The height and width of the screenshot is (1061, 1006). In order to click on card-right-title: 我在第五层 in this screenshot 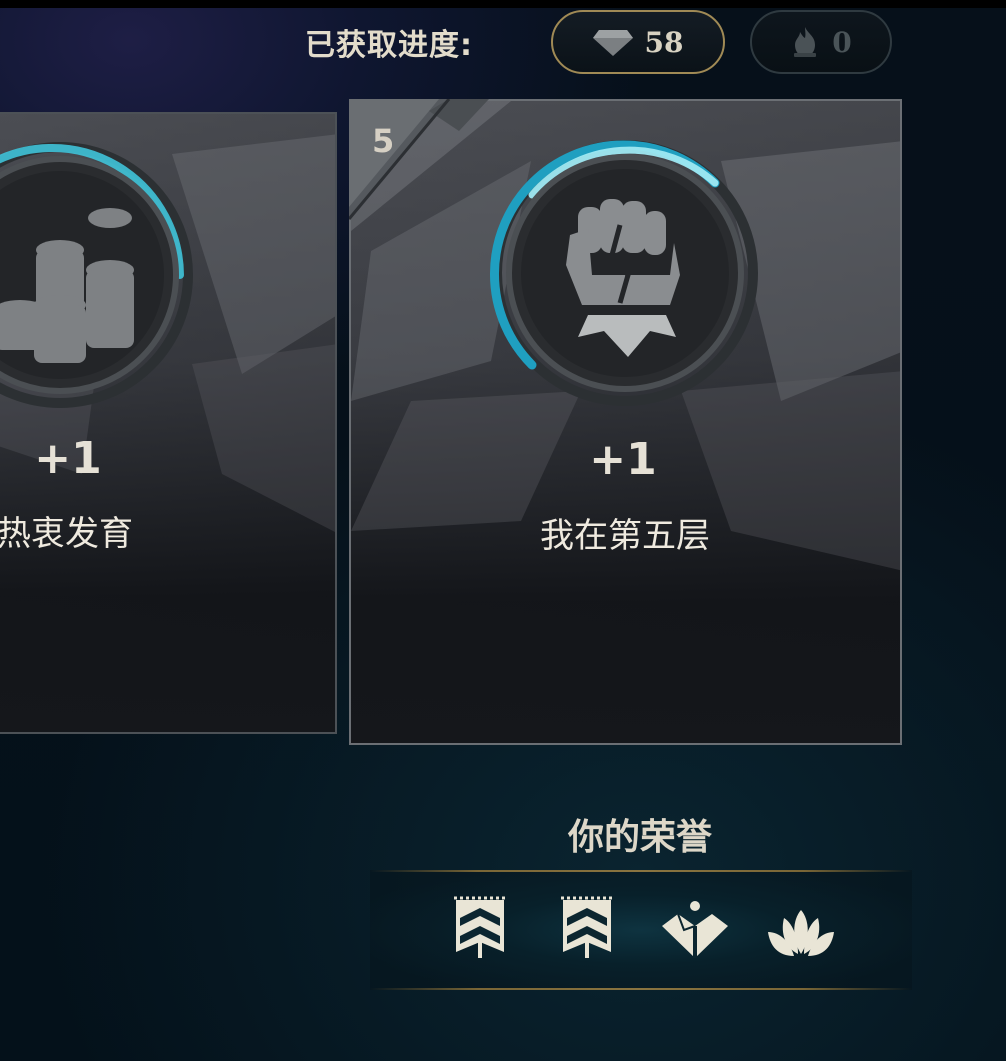, I will do `click(625, 536)`.